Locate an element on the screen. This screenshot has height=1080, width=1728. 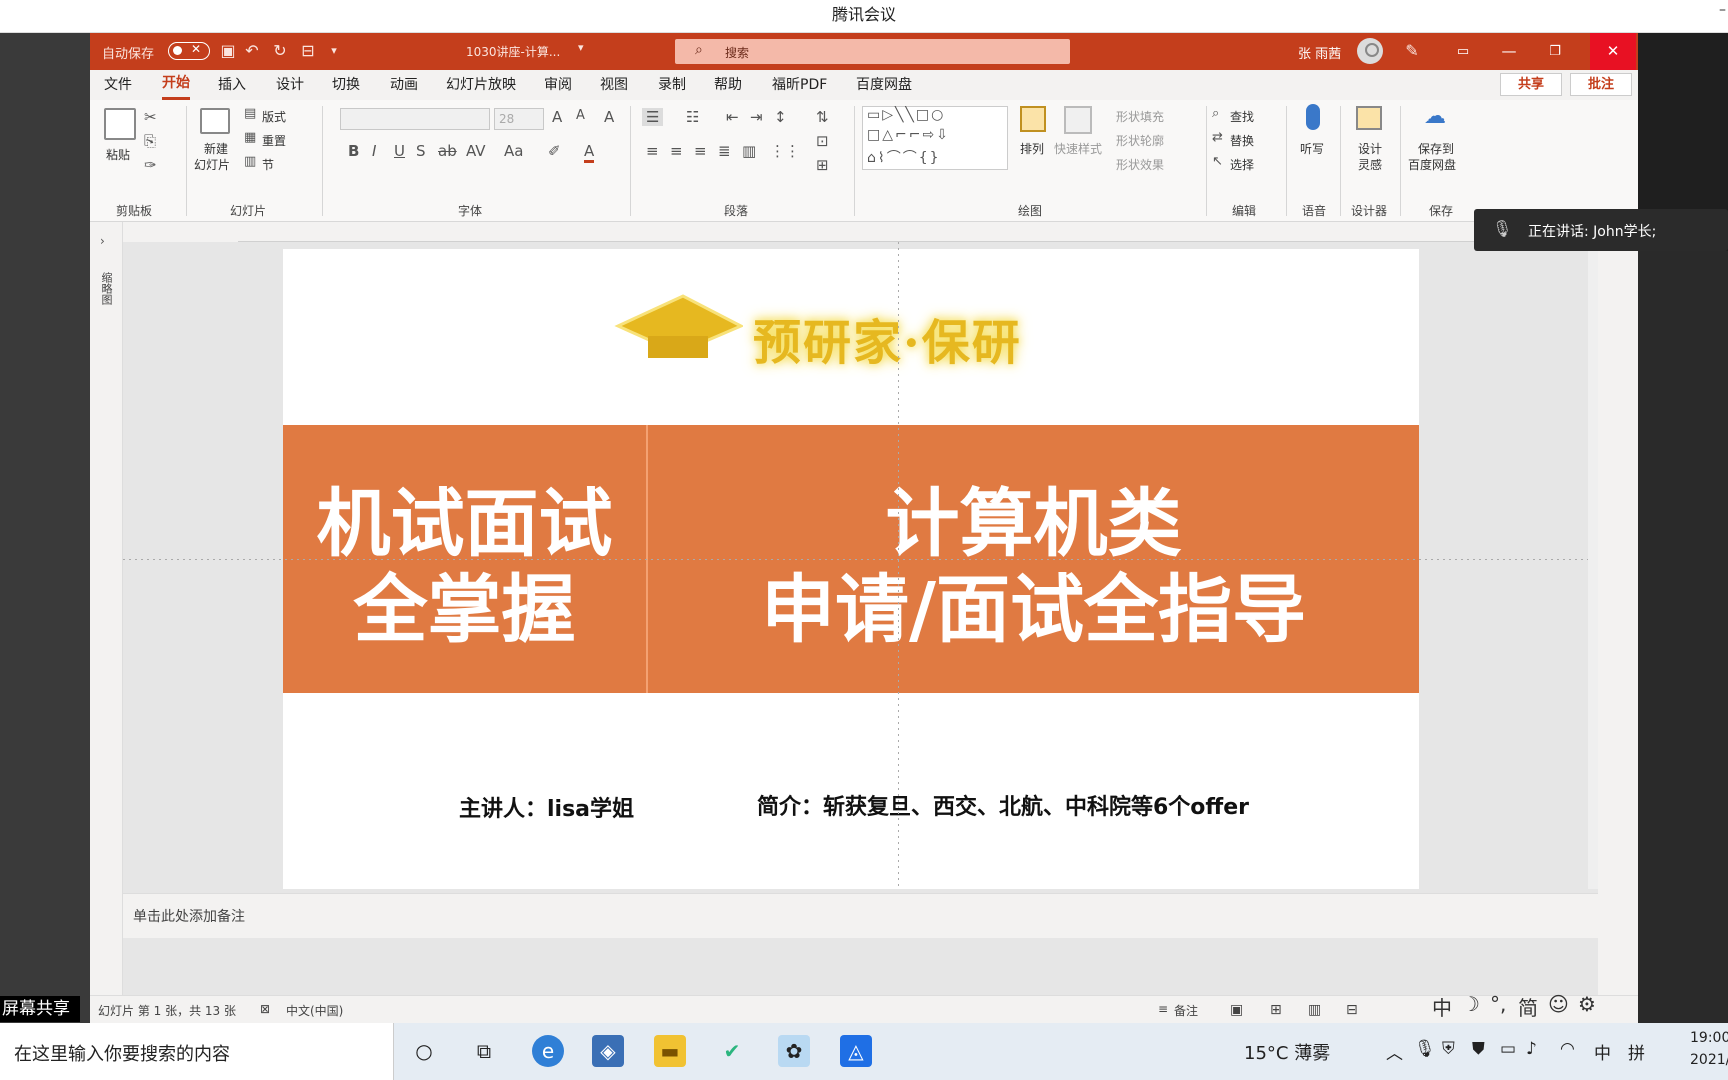
language-status: 中文(中国) is located at coordinates (314, 1010).